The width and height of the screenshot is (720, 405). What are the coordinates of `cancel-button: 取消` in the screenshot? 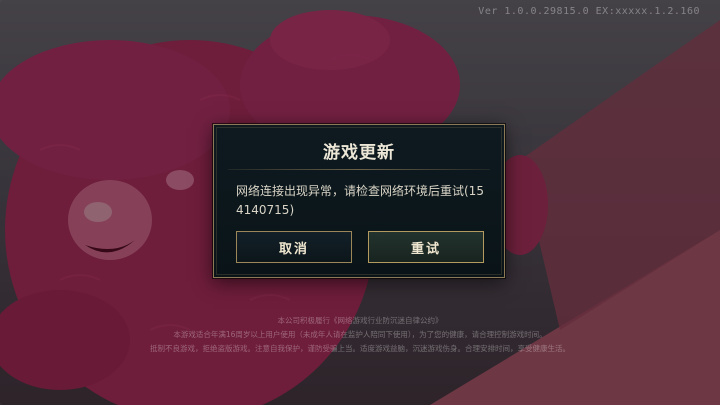 It's located at (294, 247).